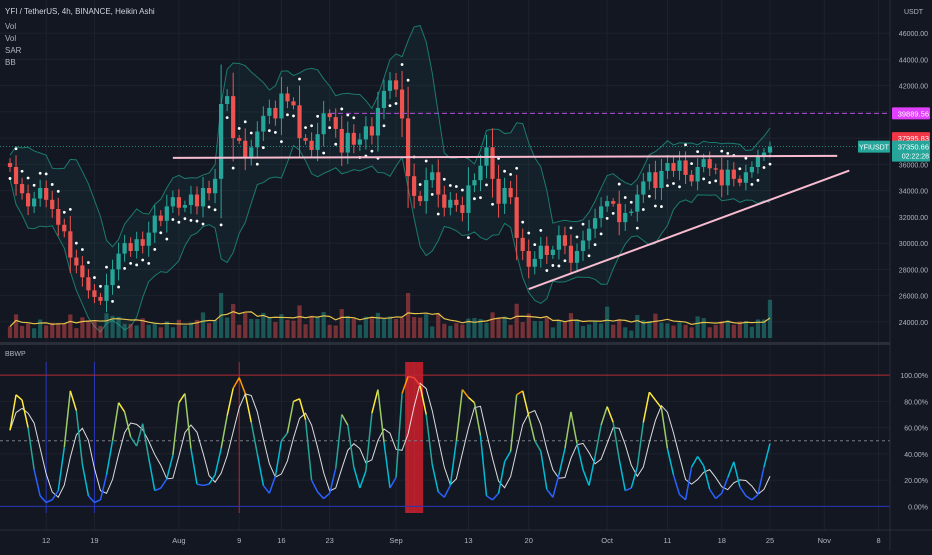 The image size is (932, 555). I want to click on price-axis-tick: 32000.00, so click(913, 218).